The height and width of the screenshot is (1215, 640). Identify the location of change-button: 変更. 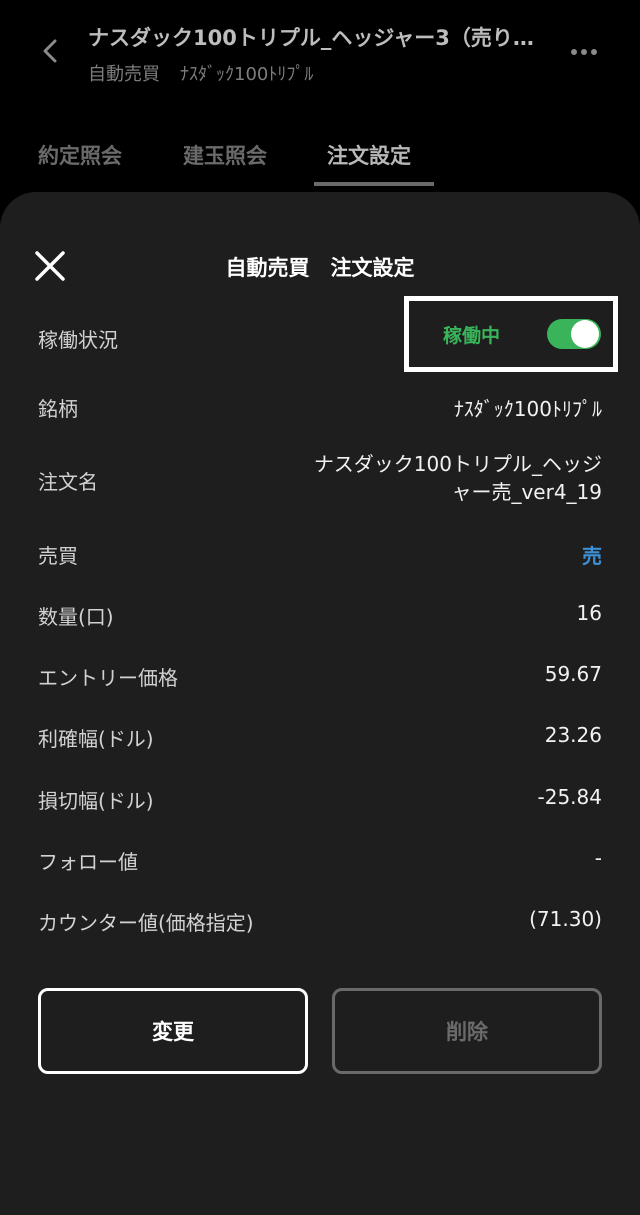
(173, 1031).